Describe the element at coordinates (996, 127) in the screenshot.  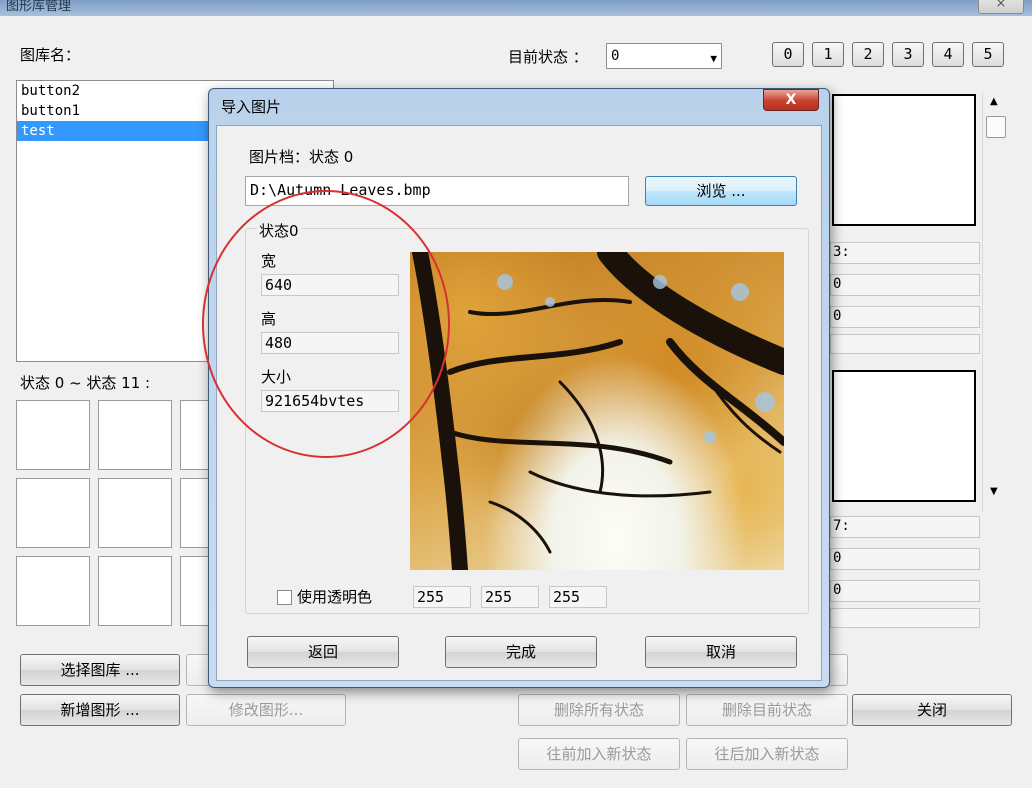
I see `scrollbar-thumb` at that location.